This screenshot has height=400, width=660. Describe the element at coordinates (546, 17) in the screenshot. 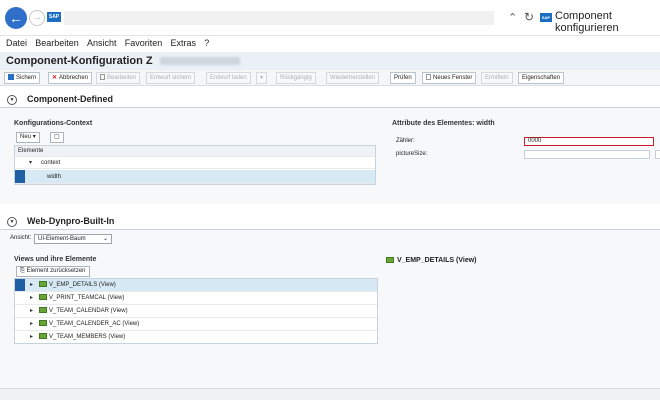

I see `tab-sap-icon: SAP` at that location.